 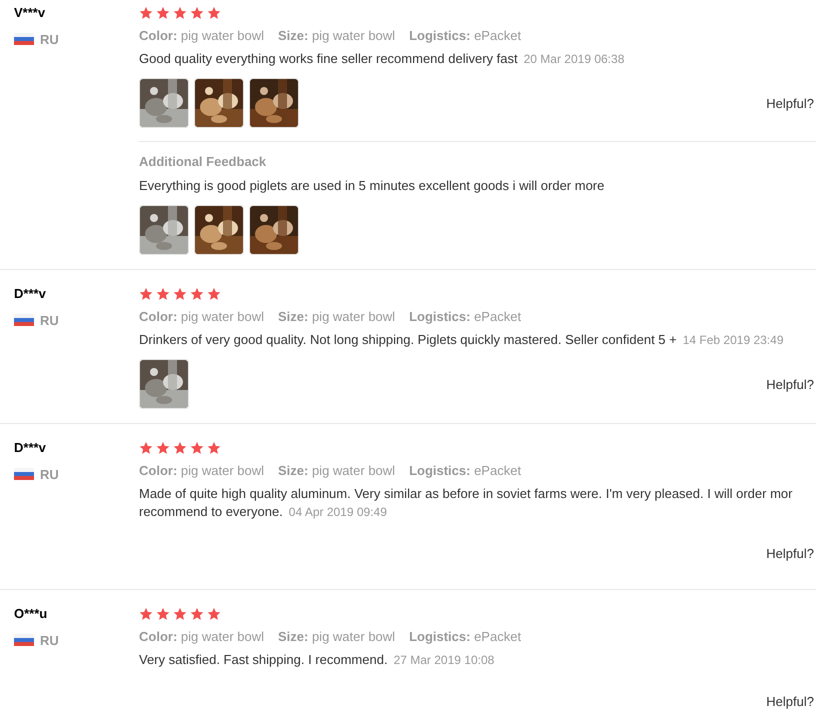 I want to click on review-text: Very satisfied. Fast shipping. I recommend. 27 Mar 2019 10:08, so click(x=317, y=660).